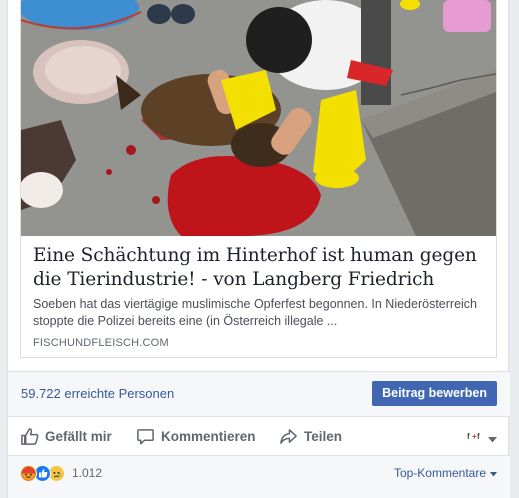 Image resolution: width=519 pixels, height=498 pixels. Describe the element at coordinates (323, 436) in the screenshot. I see `share-label: Teilen` at that location.